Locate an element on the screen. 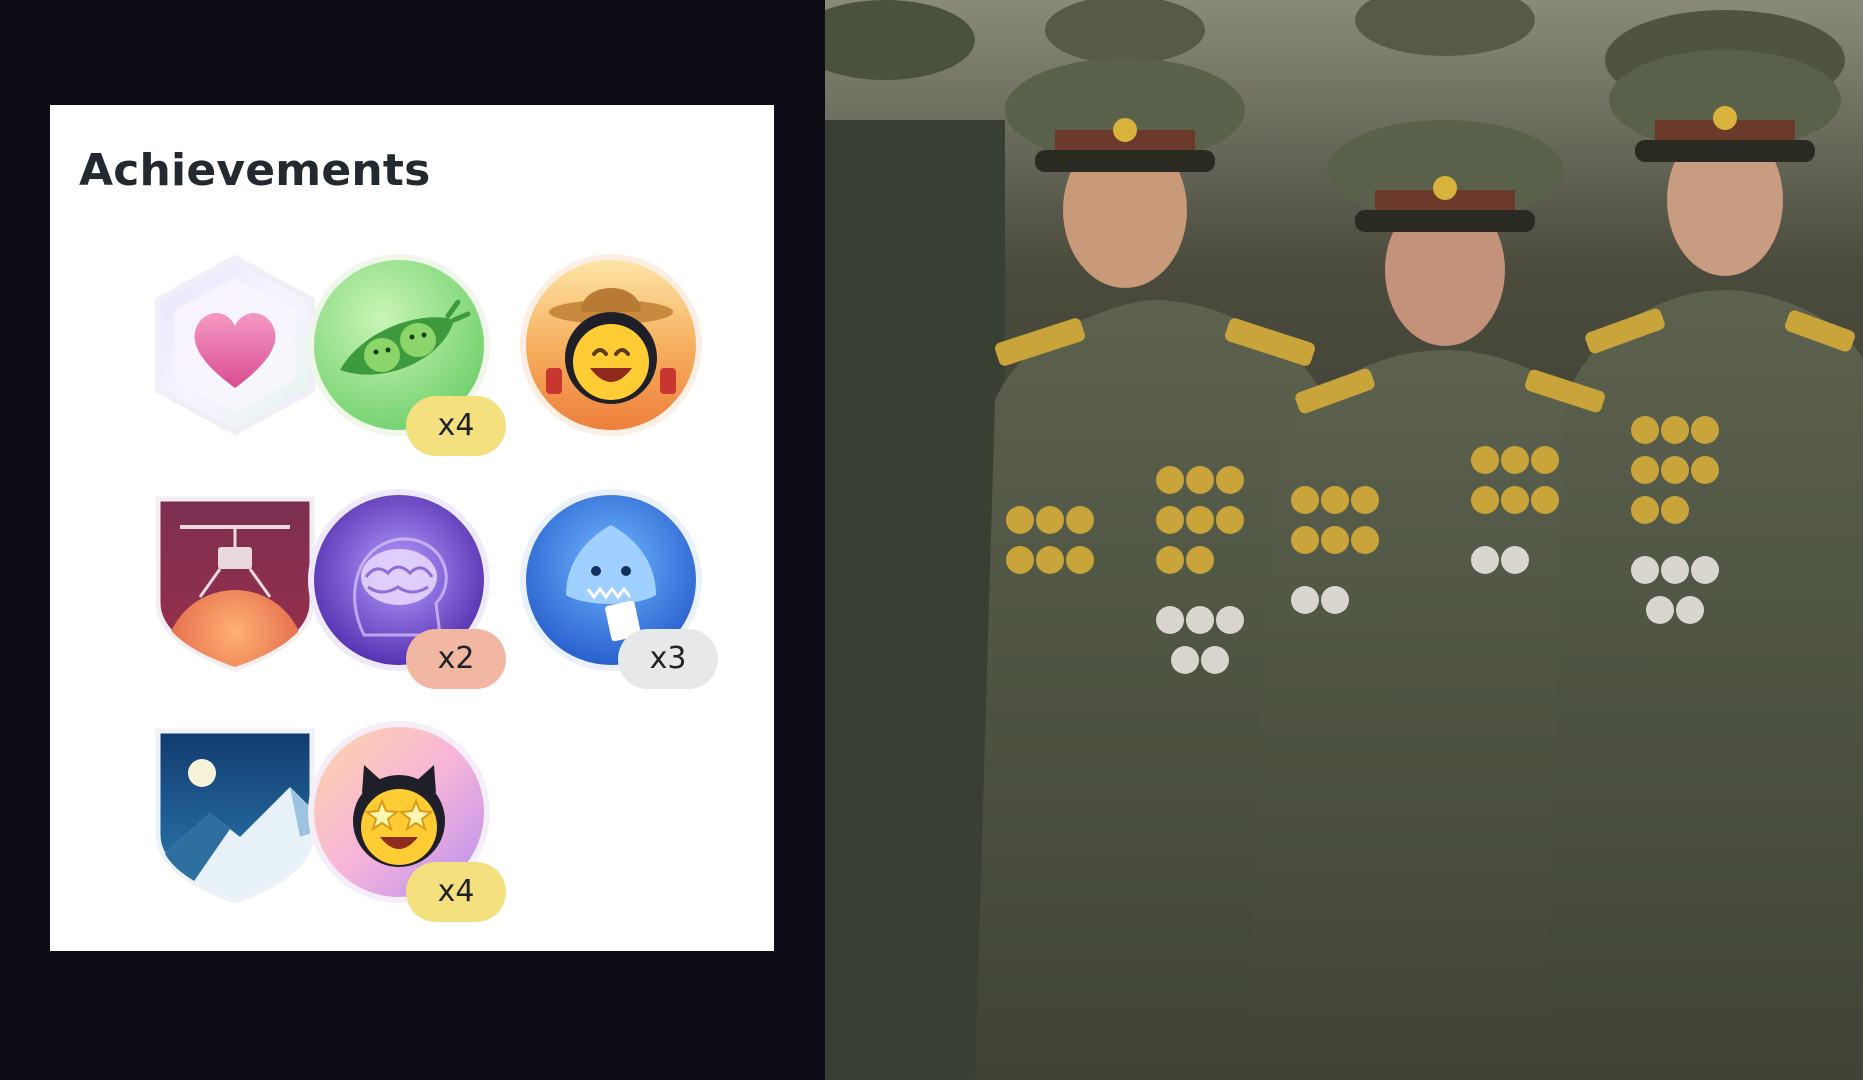 This screenshot has width=1863, height=1080. badge-heart-on-sleeve is located at coordinates (235, 345).